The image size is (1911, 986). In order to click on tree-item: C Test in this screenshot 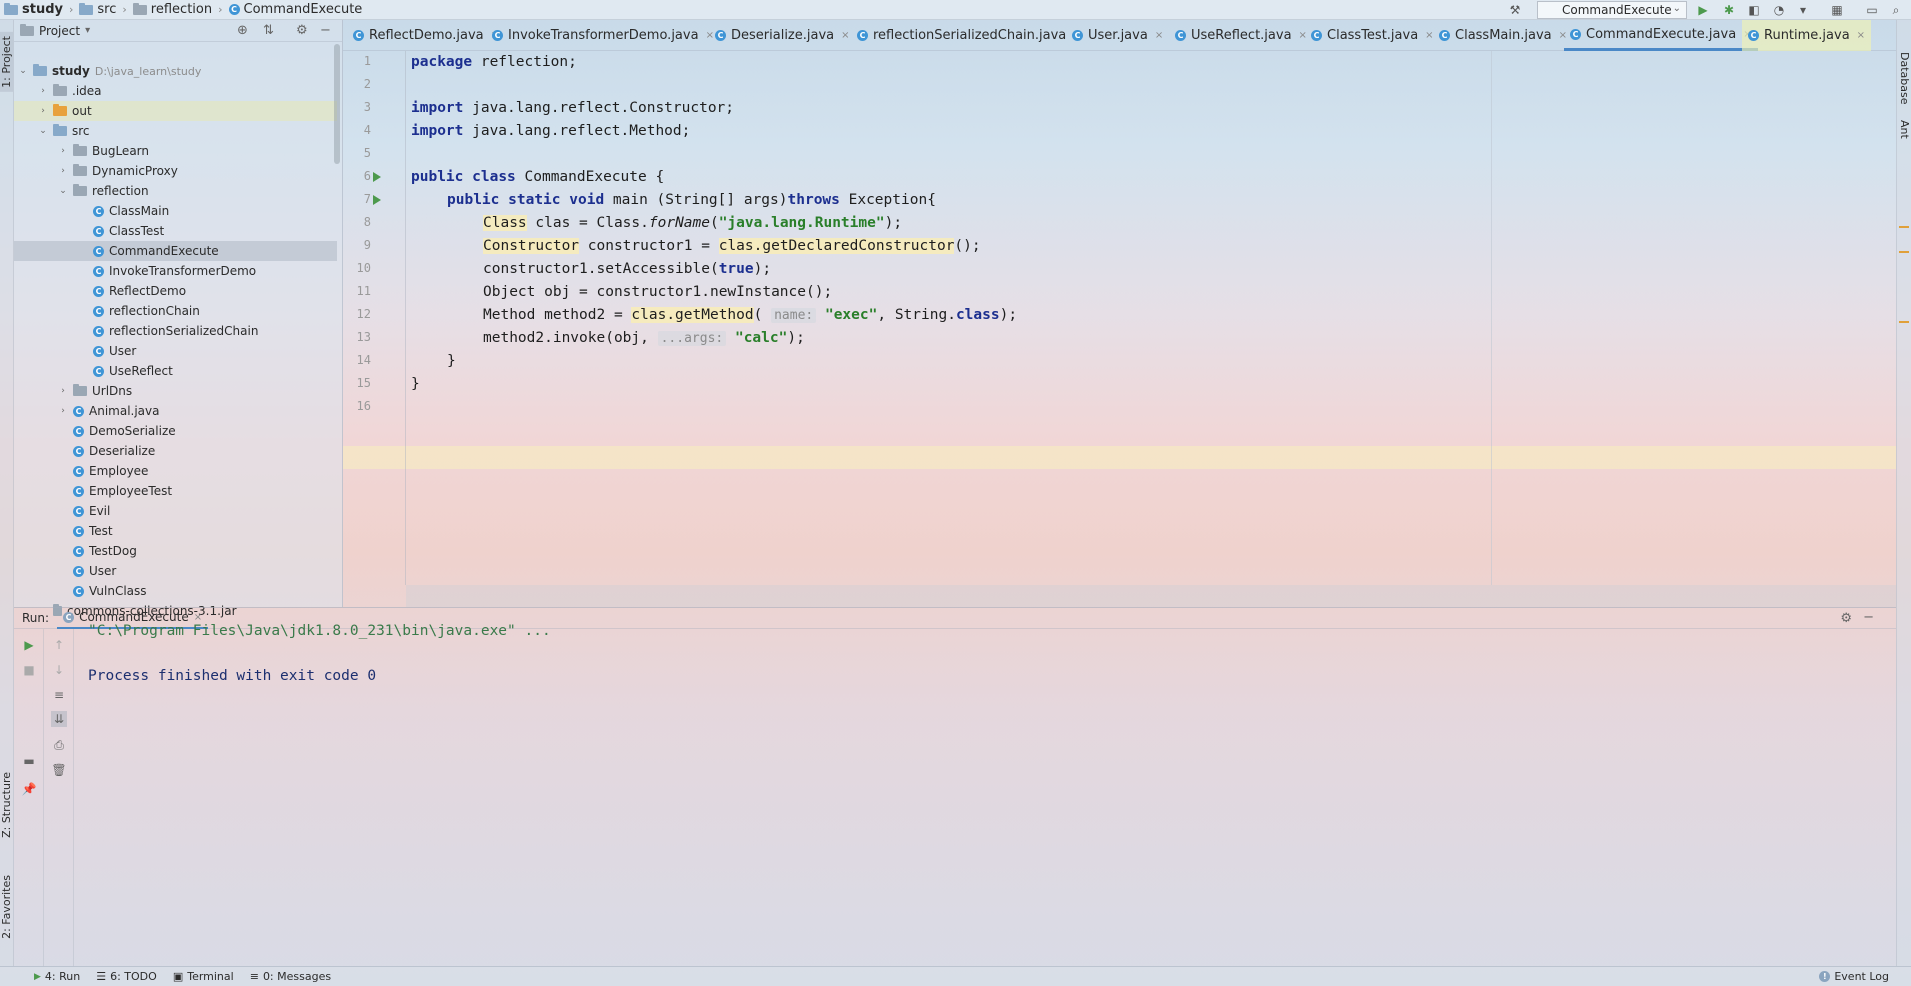, I will do `click(175, 531)`.